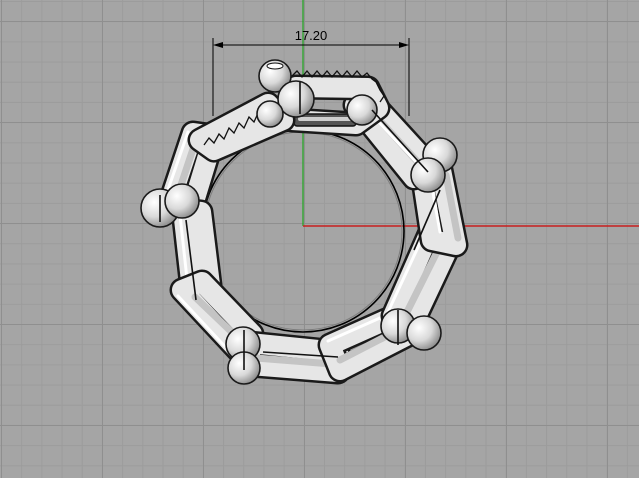 The width and height of the screenshot is (639, 478). Describe the element at coordinates (404, 45) in the screenshot. I see `dimension-arrow-right` at that location.